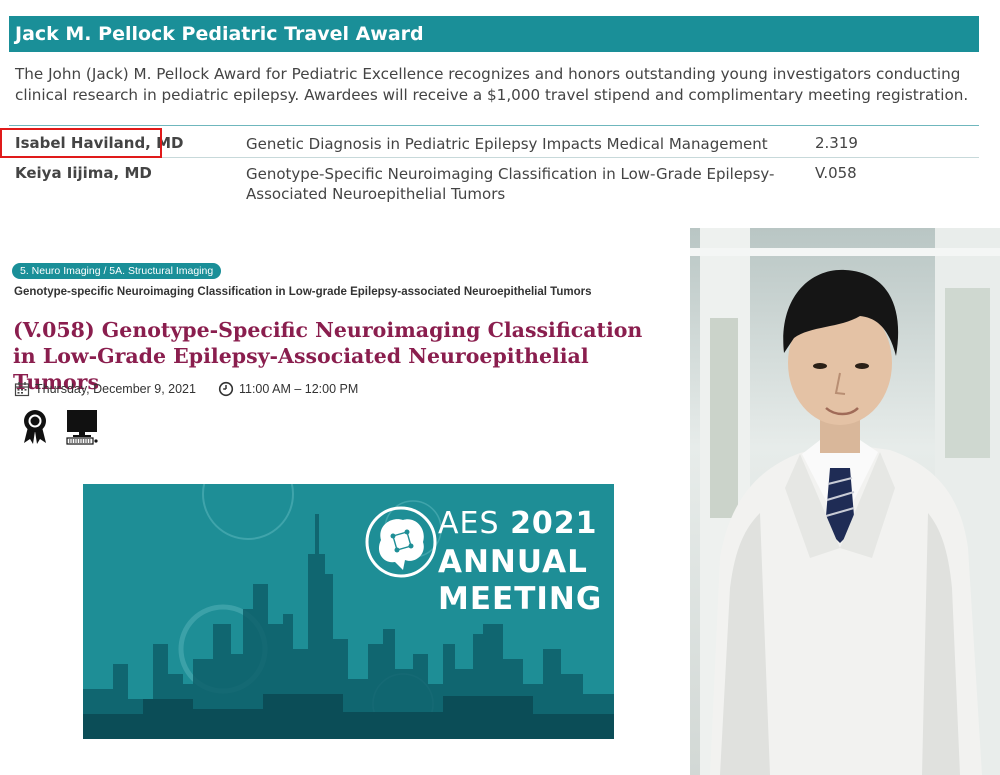 Image resolution: width=1000 pixels, height=775 pixels. What do you see at coordinates (401, 542) in the screenshot?
I see `aes-logo-icon` at bounding box center [401, 542].